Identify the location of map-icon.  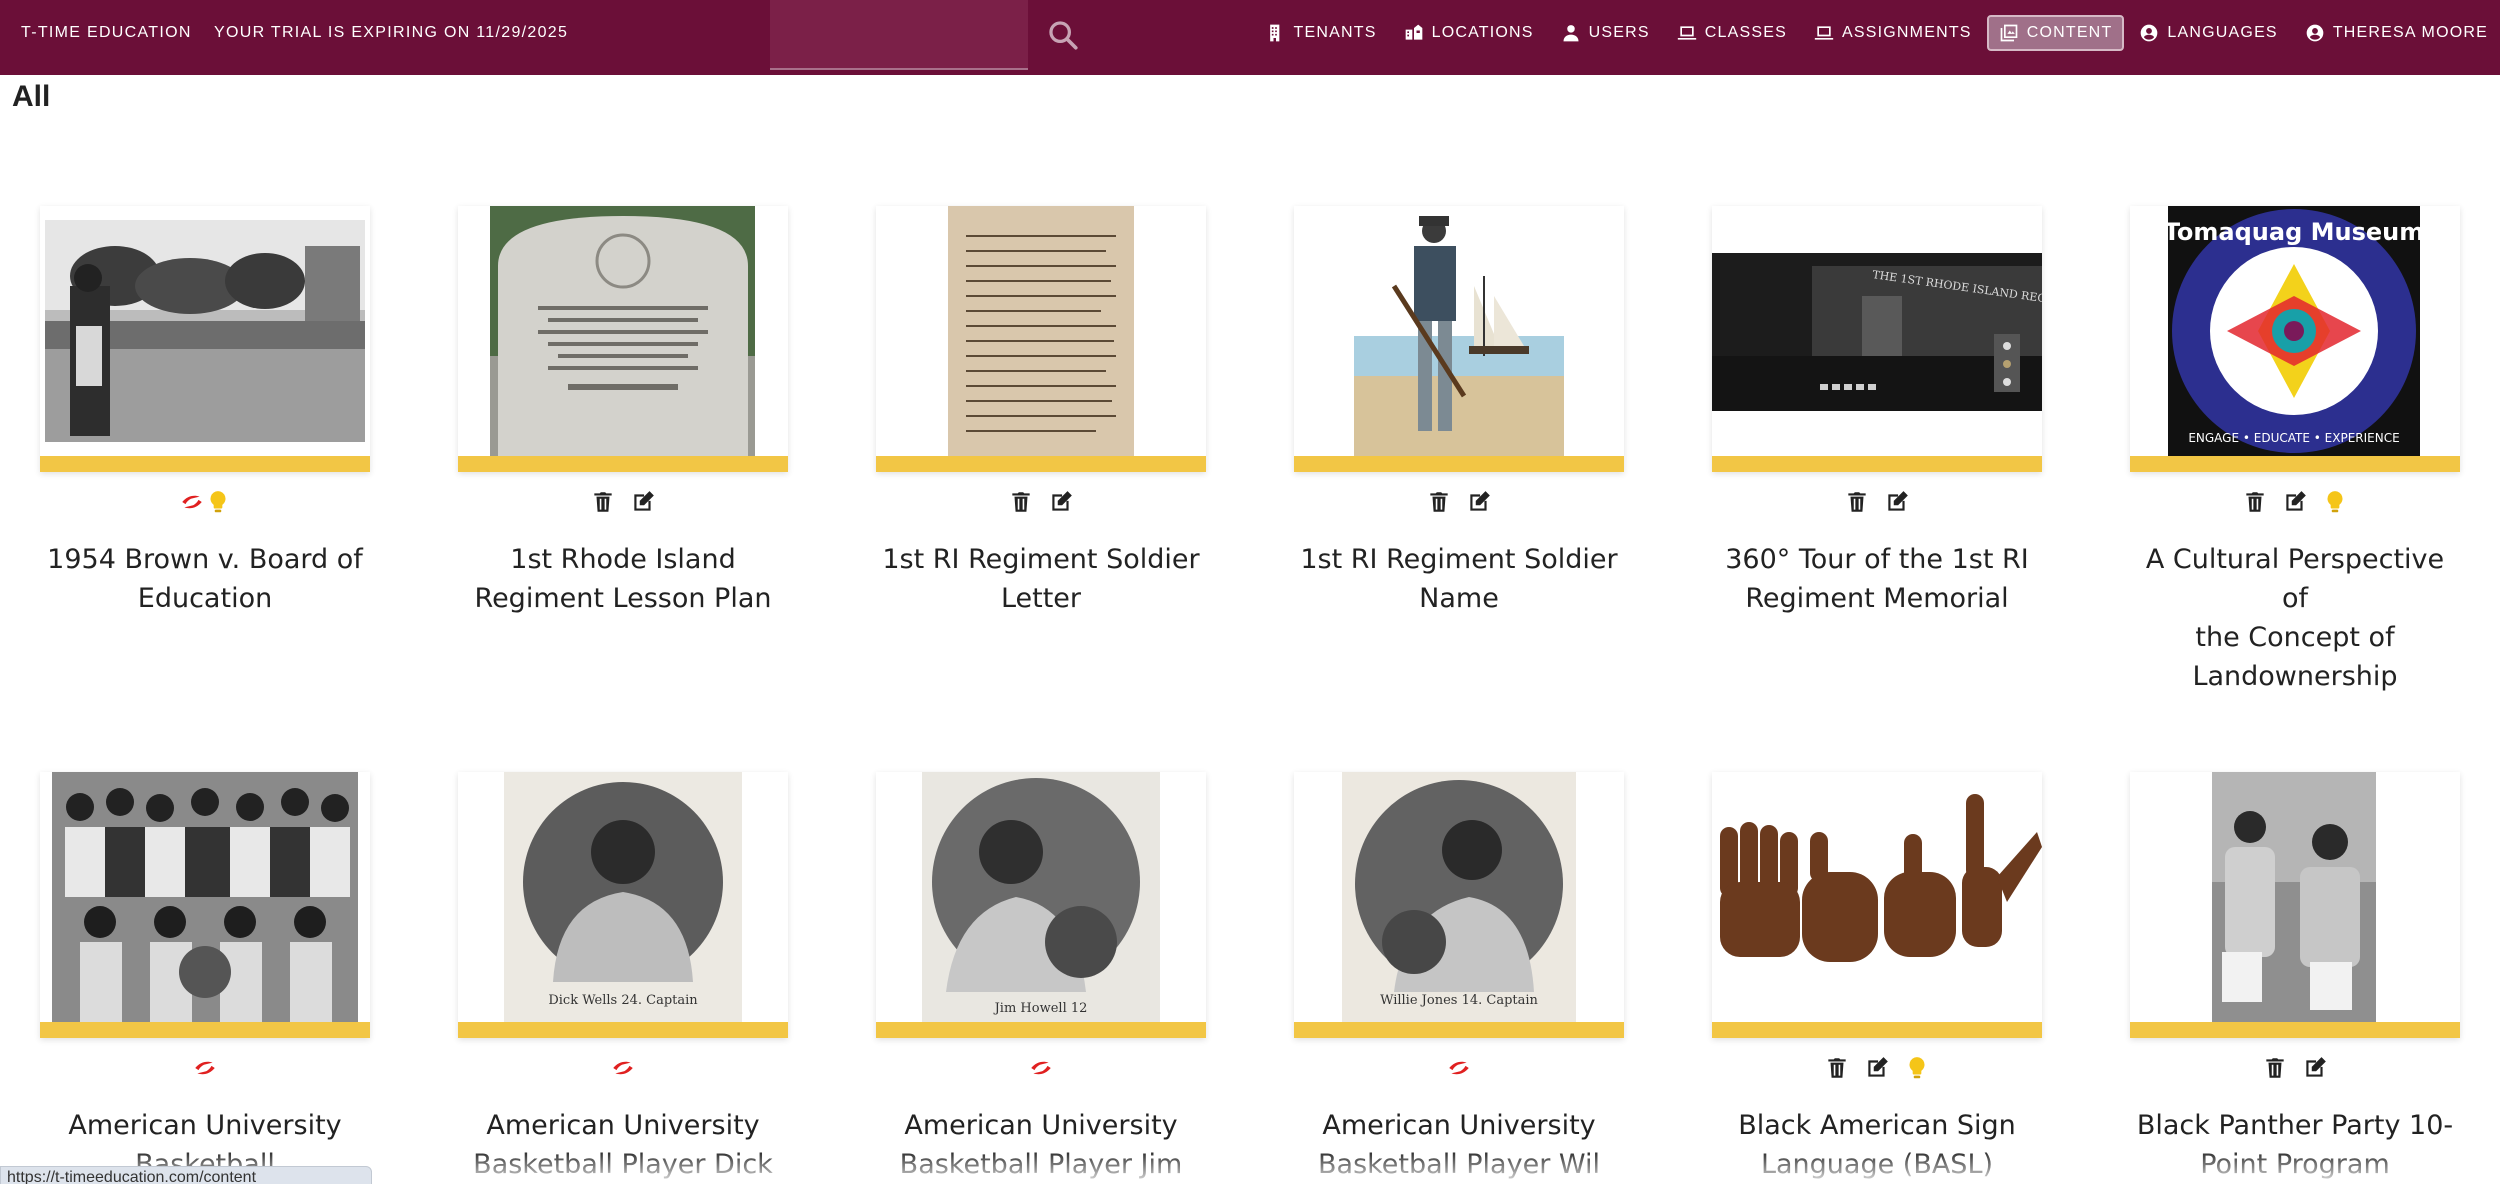
(1413, 32).